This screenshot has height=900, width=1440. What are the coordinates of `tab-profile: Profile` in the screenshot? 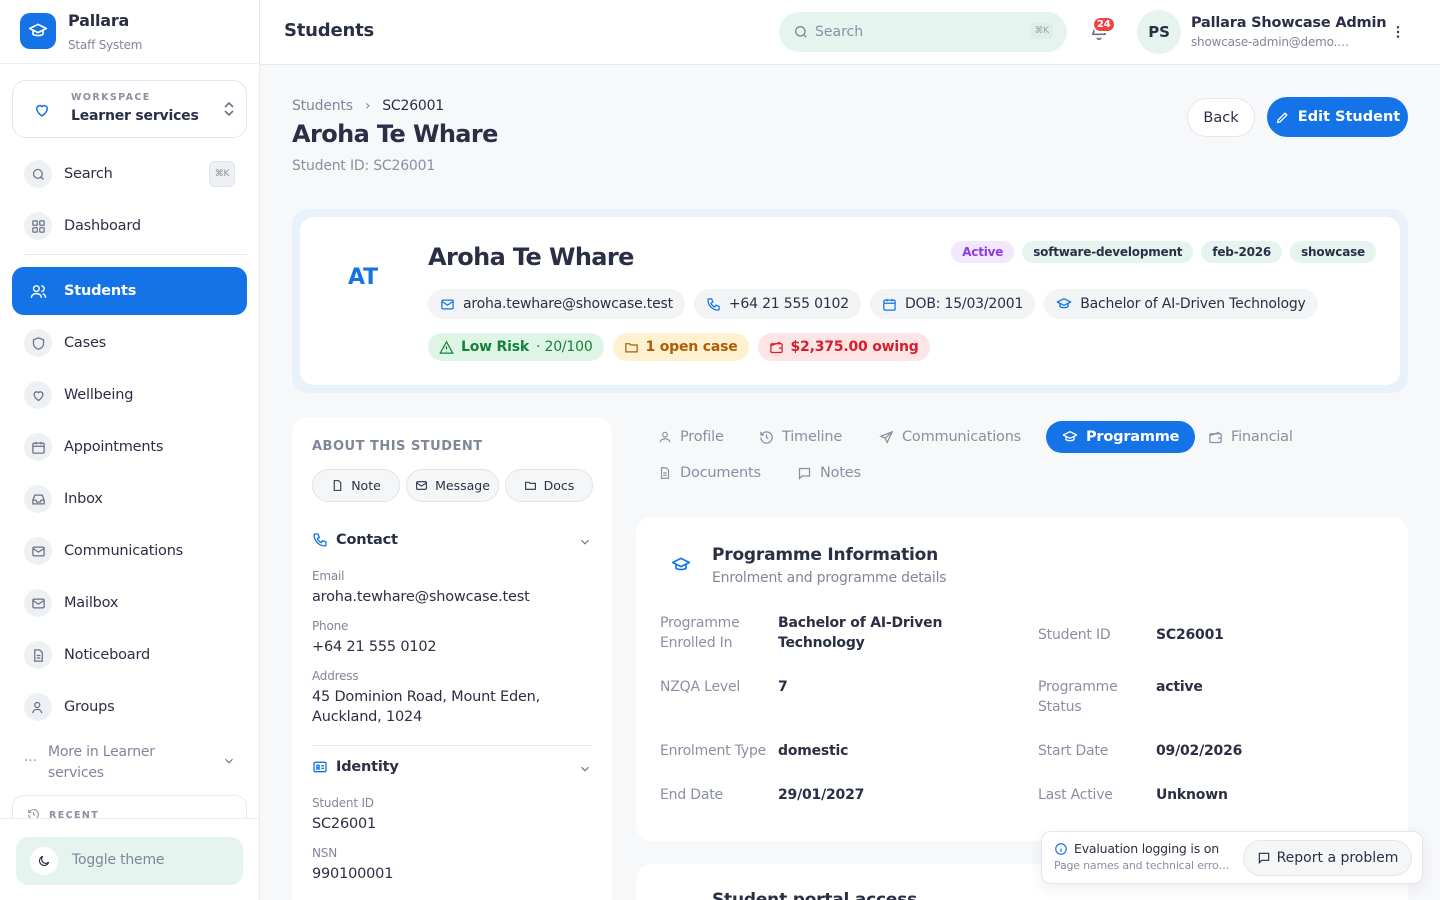 It's located at (691, 437).